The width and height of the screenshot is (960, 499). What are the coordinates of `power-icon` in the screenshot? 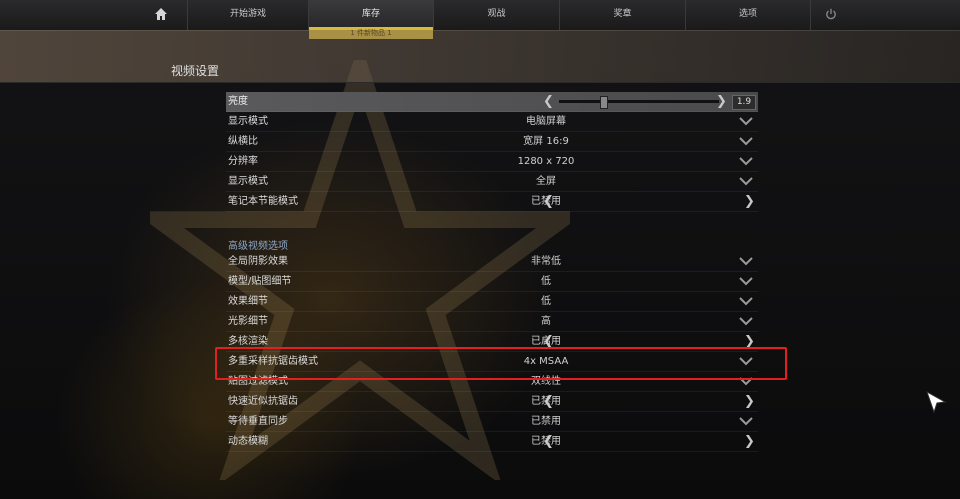 It's located at (831, 14).